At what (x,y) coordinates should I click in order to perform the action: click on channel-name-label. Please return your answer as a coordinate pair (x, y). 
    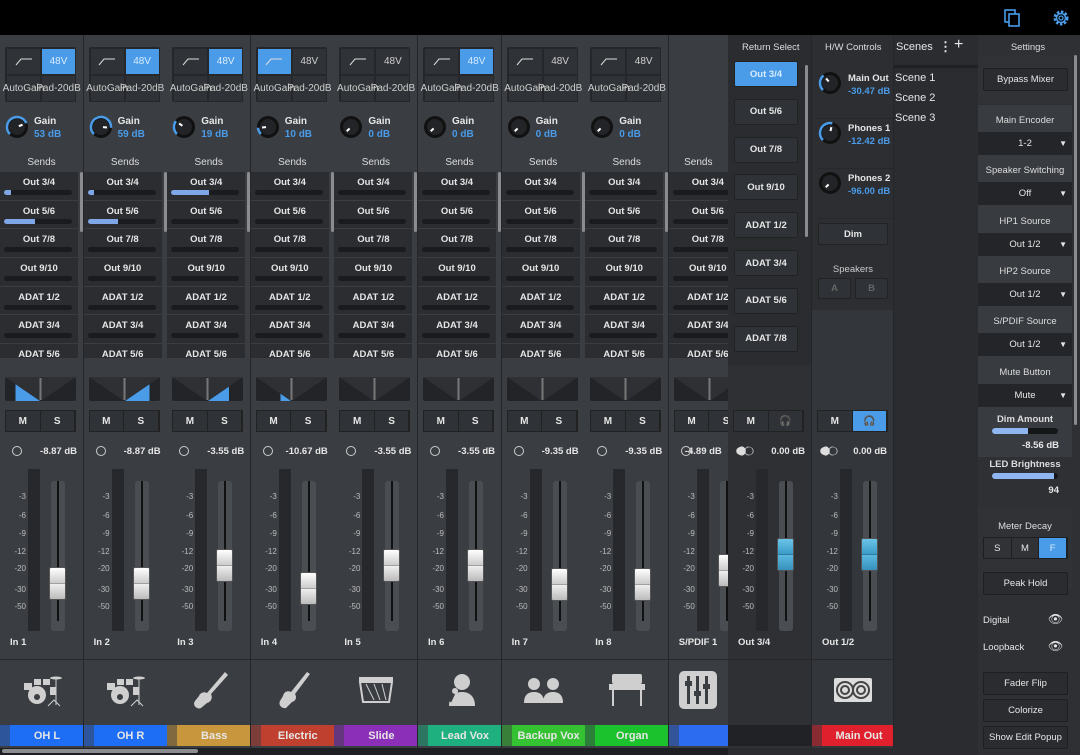
    Looking at the image, I should click on (698, 735).